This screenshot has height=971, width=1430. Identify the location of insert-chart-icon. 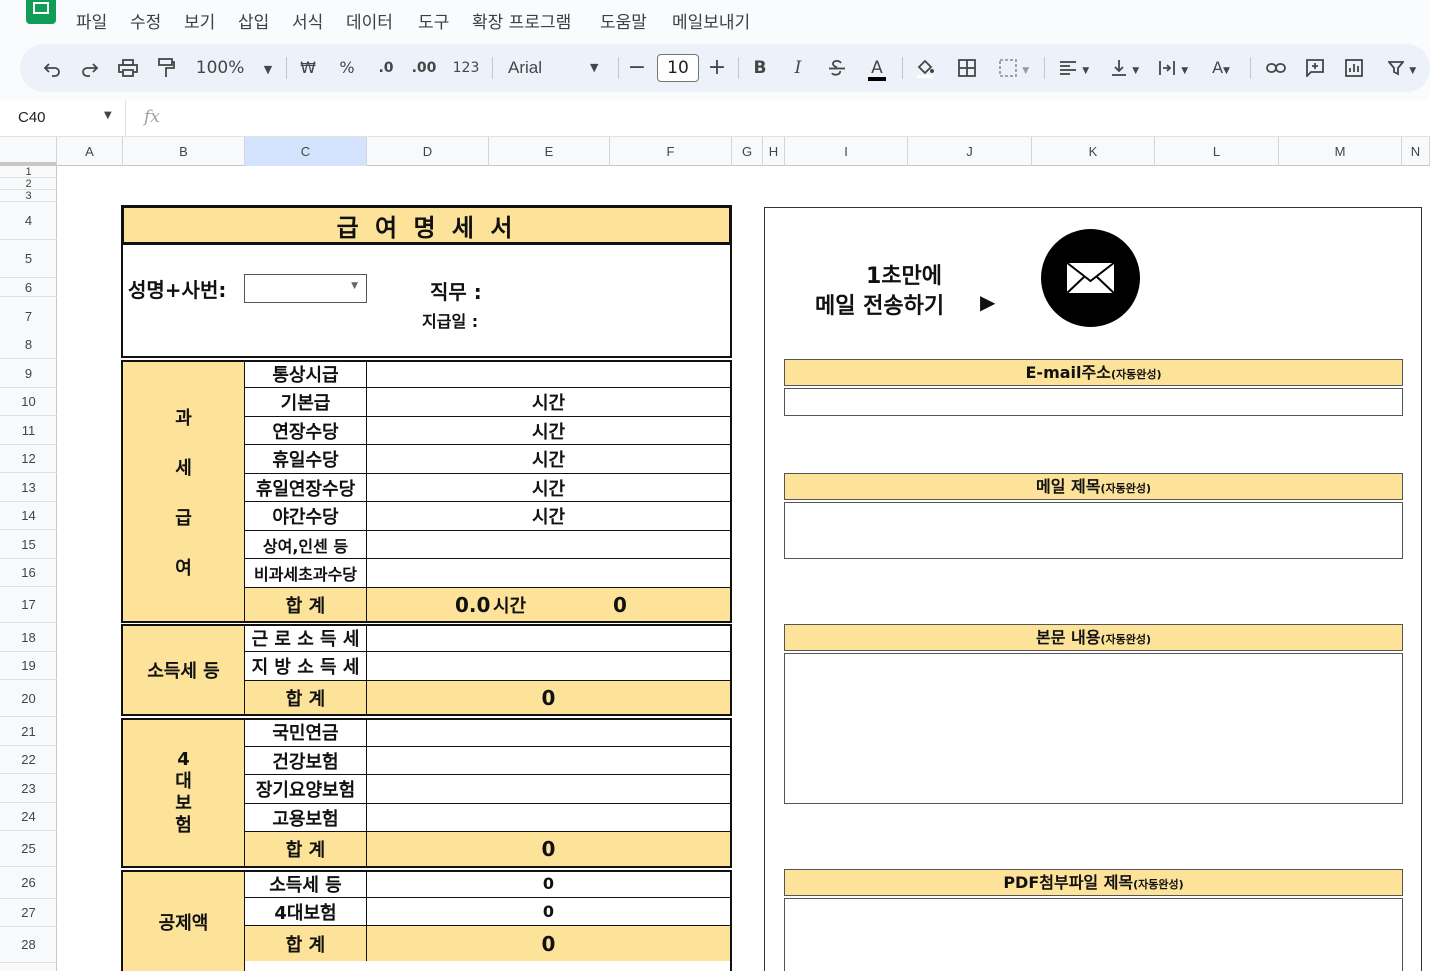
(1354, 68).